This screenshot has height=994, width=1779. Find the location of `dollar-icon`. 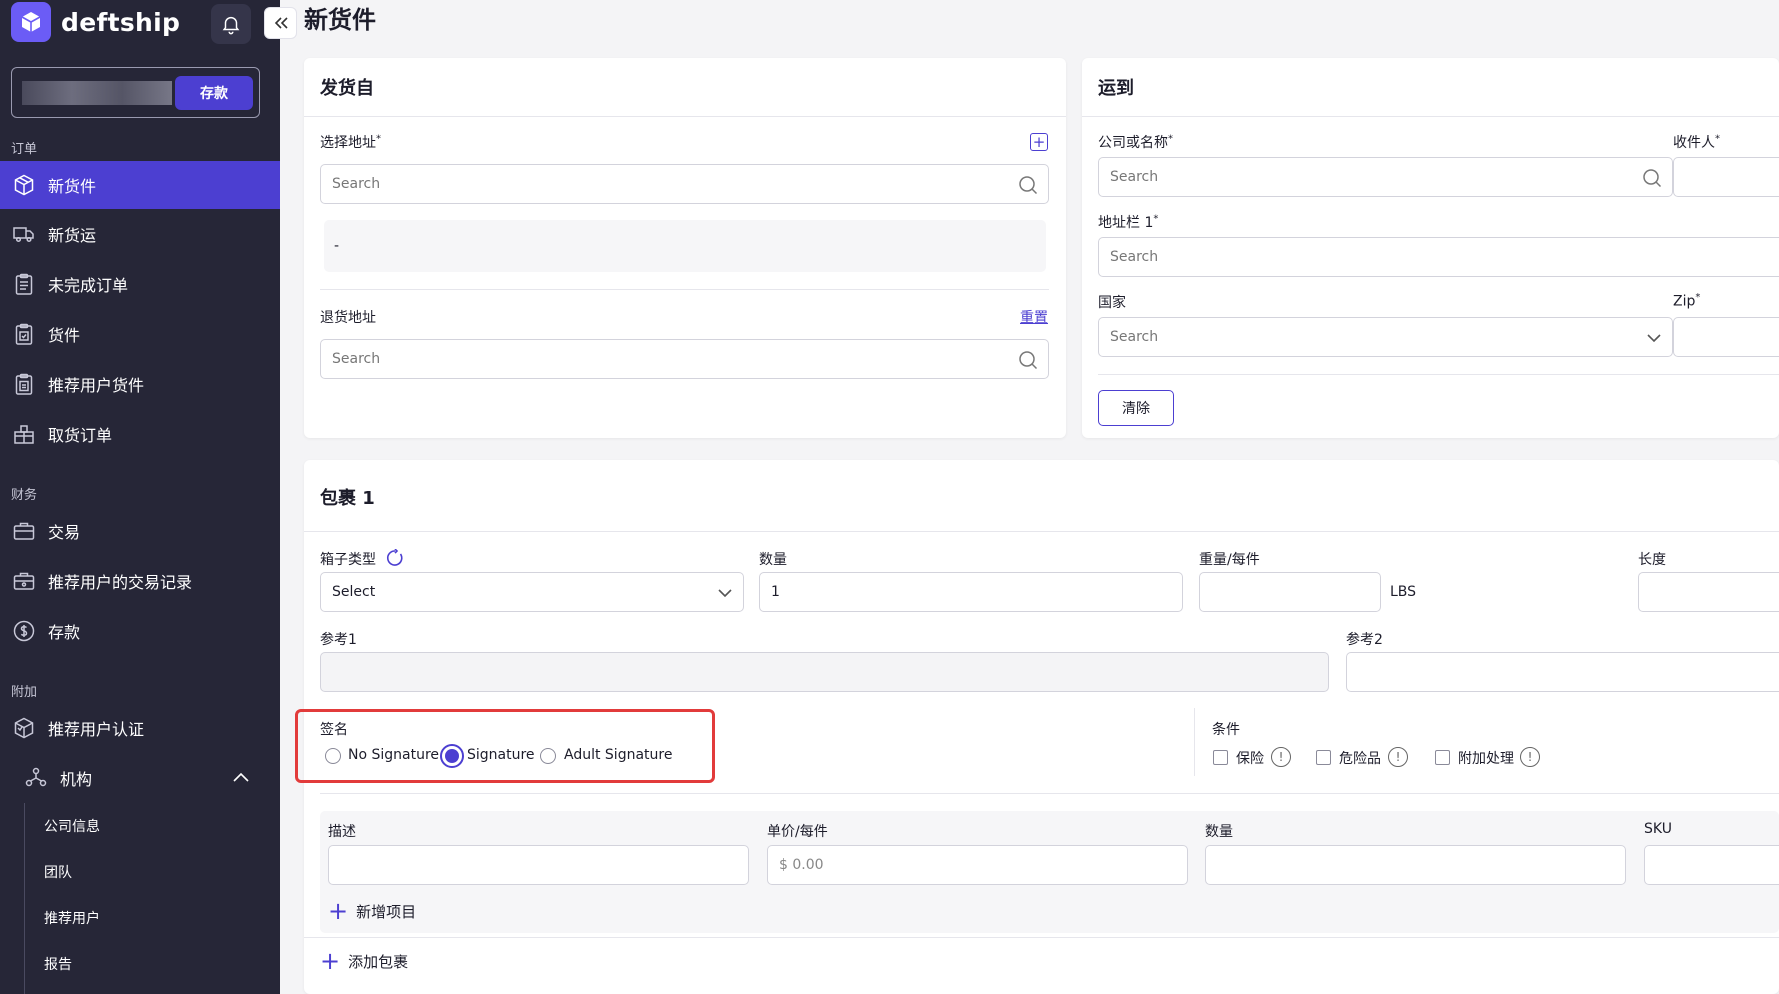

dollar-icon is located at coordinates (24, 631).